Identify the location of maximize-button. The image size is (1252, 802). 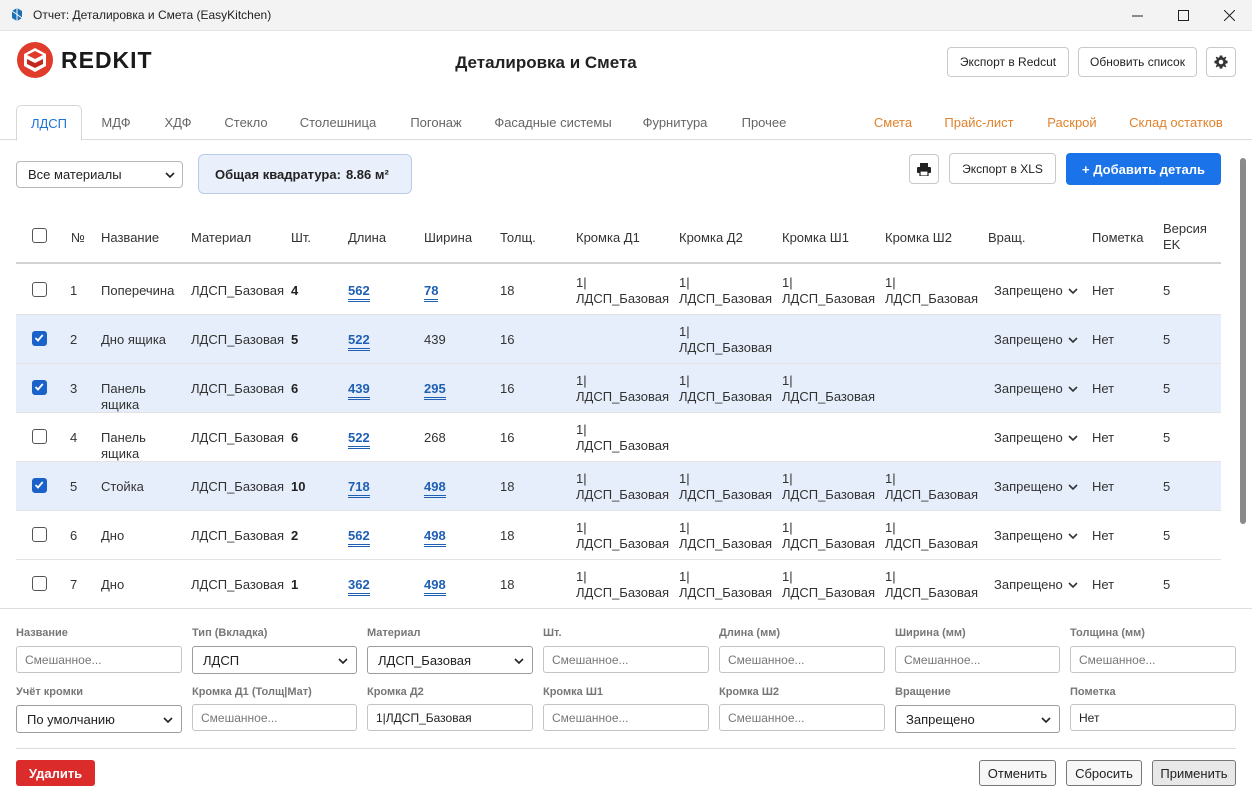
(1183, 15).